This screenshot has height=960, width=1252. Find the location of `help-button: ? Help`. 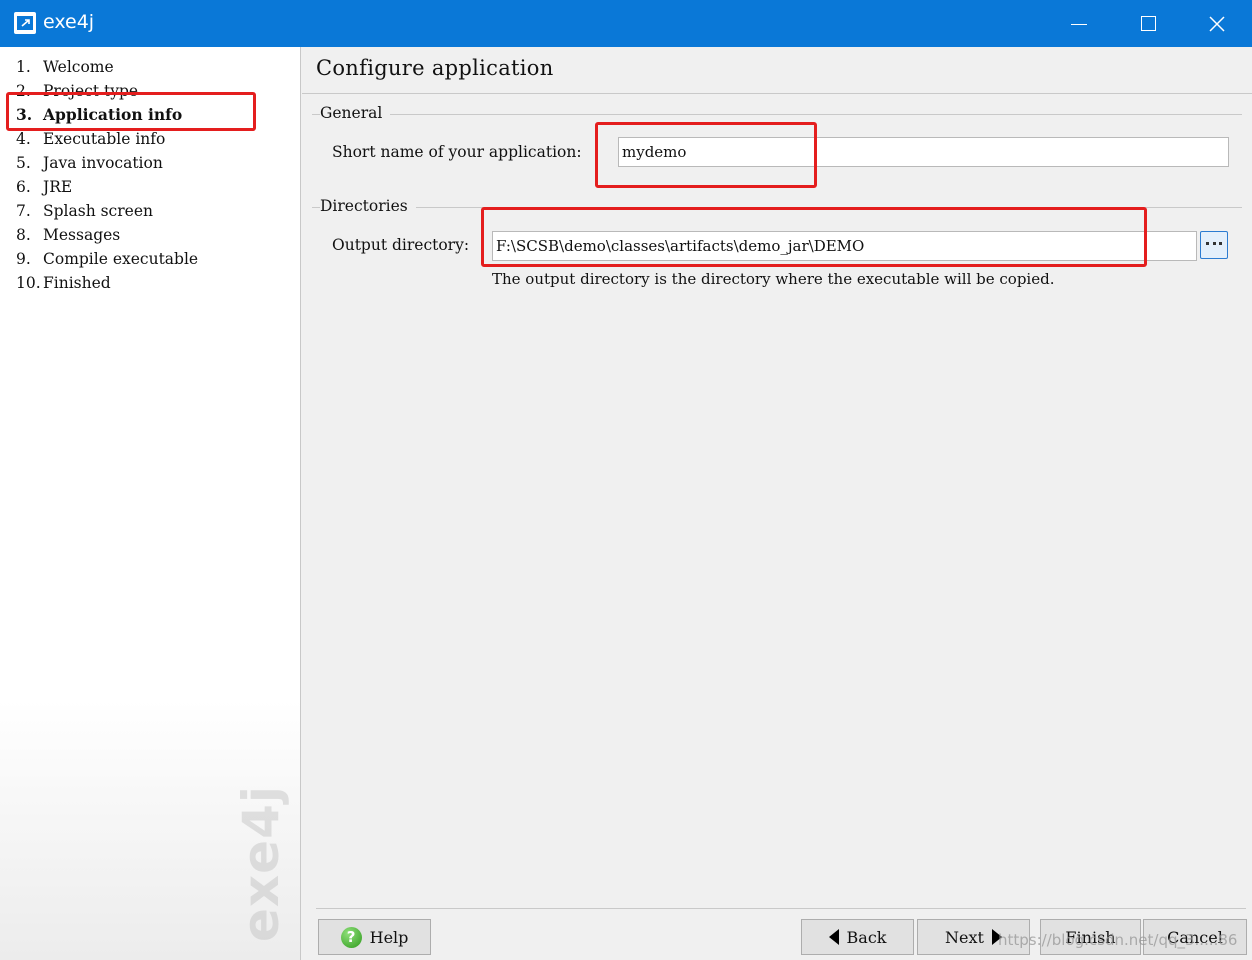

help-button: ? Help is located at coordinates (374, 937).